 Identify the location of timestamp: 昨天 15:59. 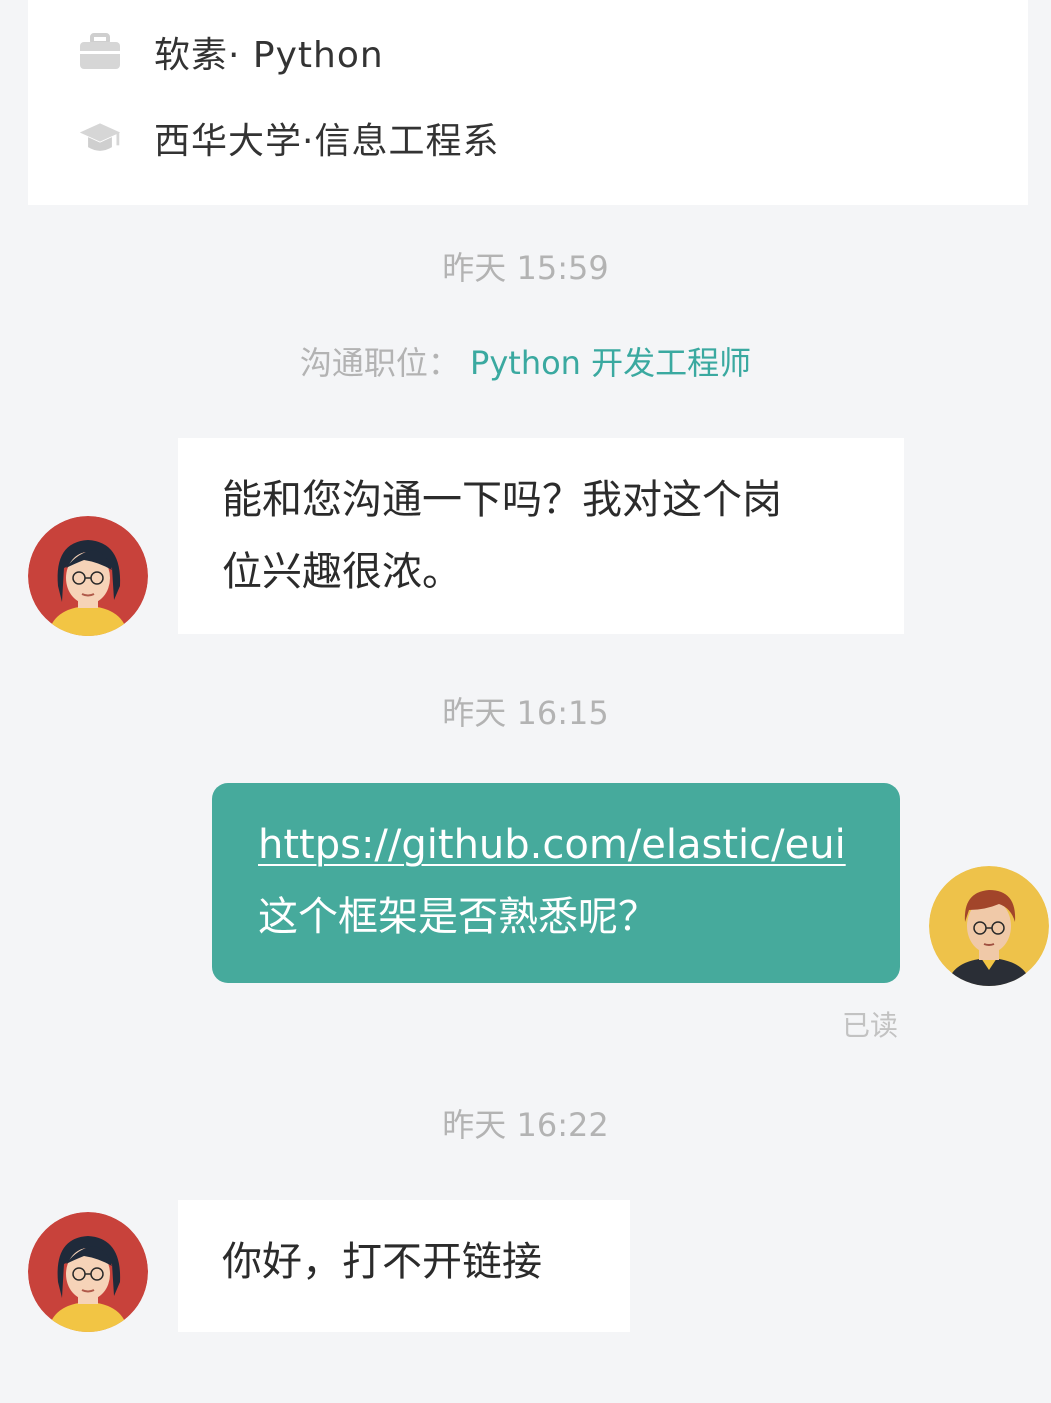
(525, 268).